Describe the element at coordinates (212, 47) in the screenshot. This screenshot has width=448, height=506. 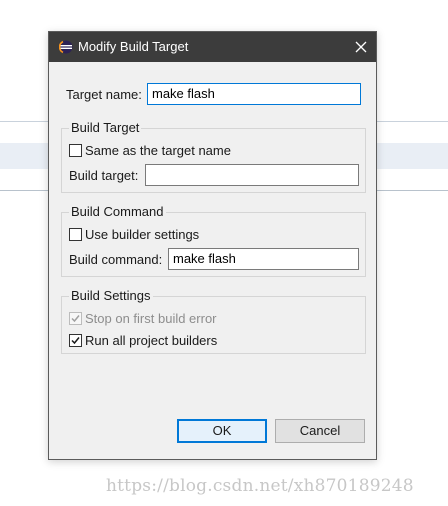
I see `dialog-titlebar: Modify Build Target` at that location.